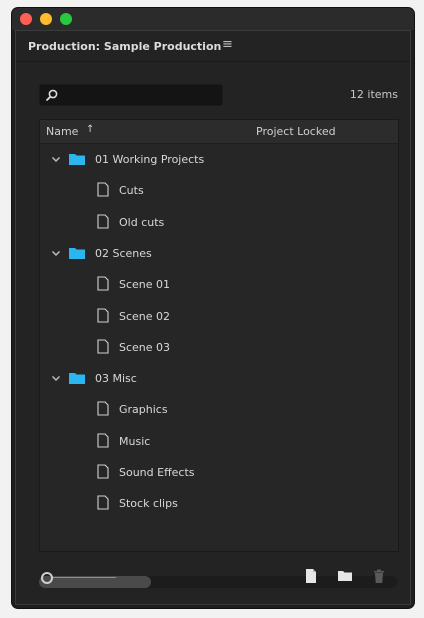 This screenshot has width=424, height=618. I want to click on zoom-slider-handle, so click(47, 578).